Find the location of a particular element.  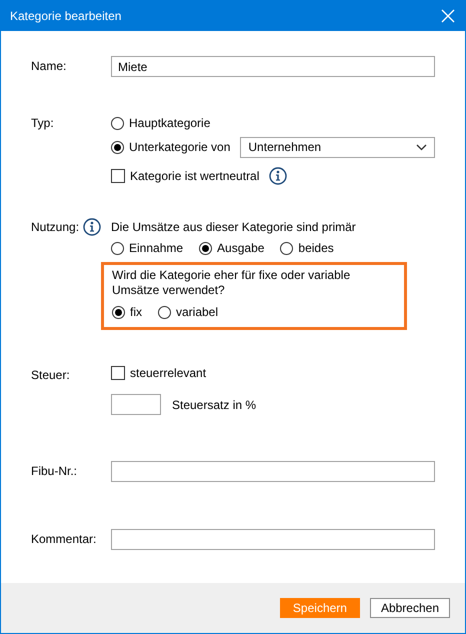

fibu-field is located at coordinates (273, 471).